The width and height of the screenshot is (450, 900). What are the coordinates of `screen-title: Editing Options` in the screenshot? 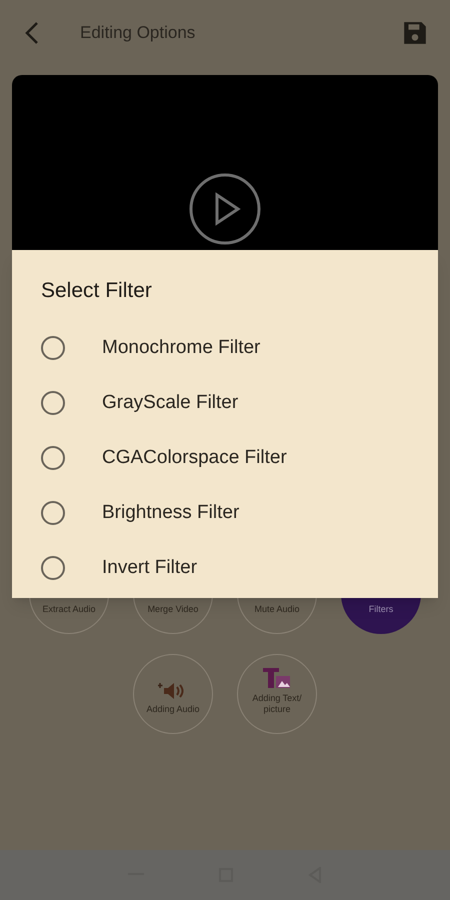 It's located at (138, 33).